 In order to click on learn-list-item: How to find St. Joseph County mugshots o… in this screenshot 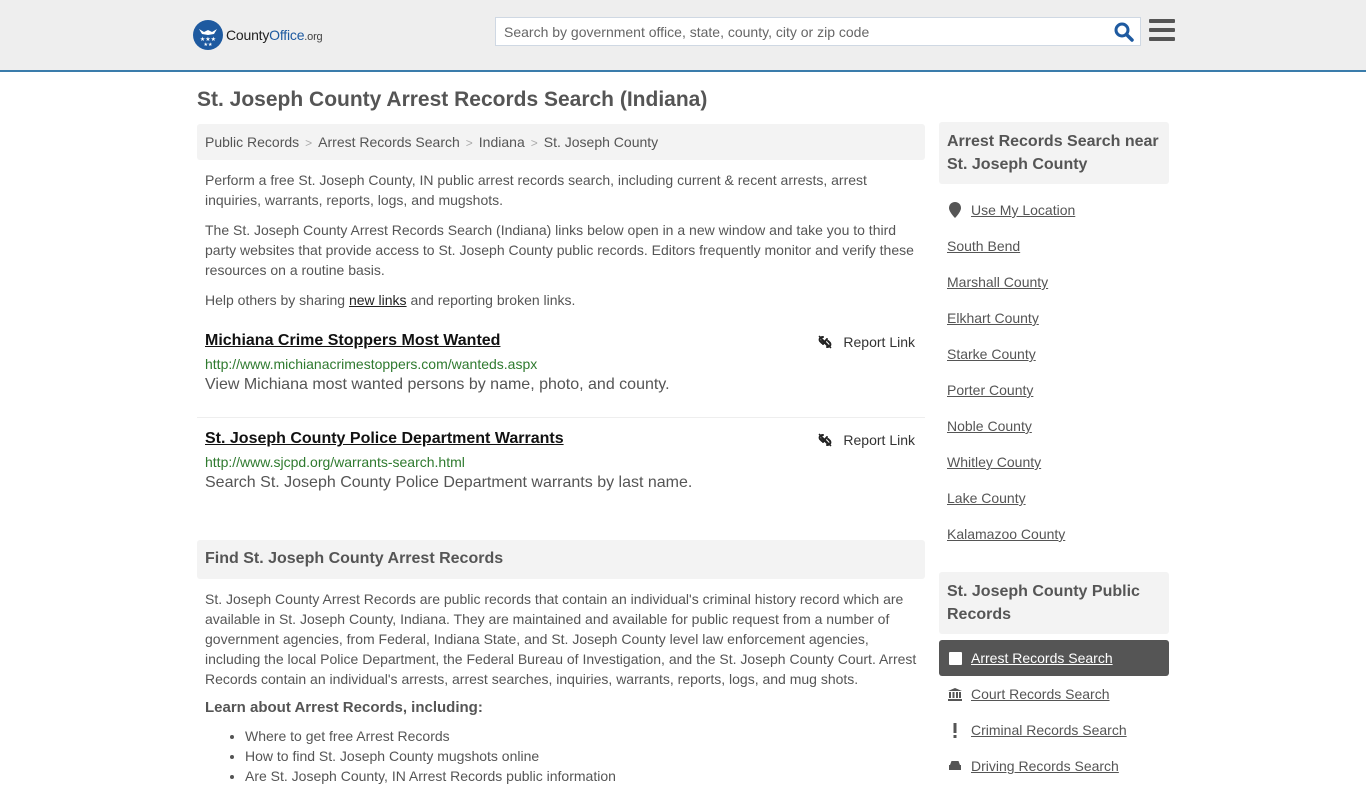, I will do `click(585, 756)`.